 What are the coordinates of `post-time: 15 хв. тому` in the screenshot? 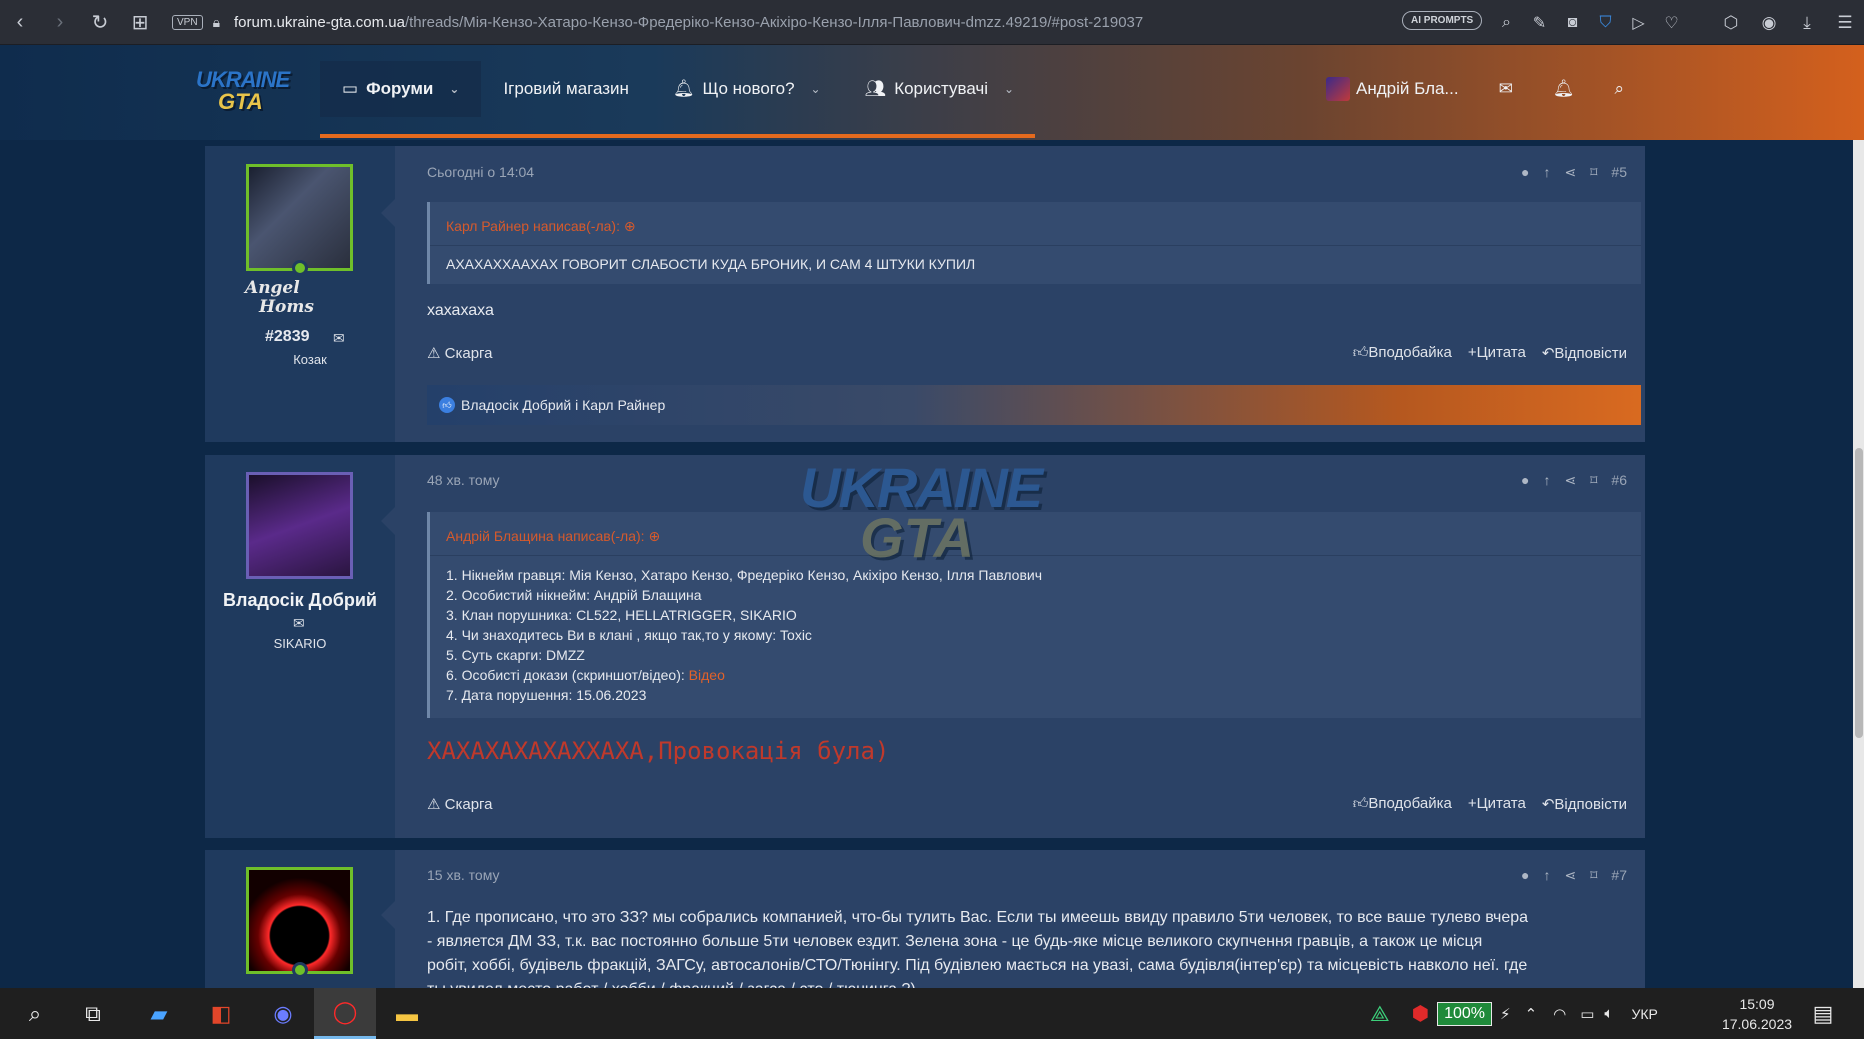 It's located at (463, 875).